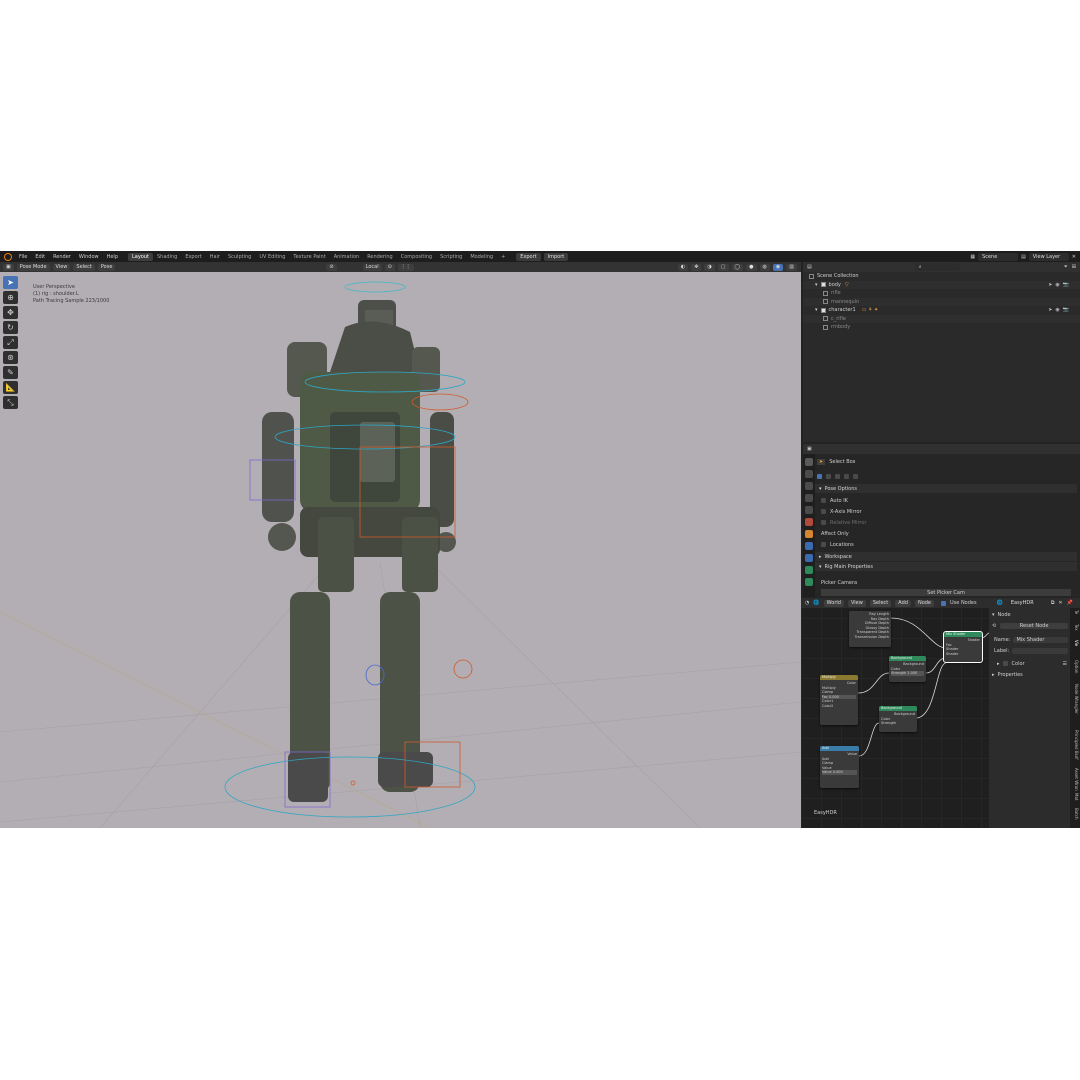 The width and height of the screenshot is (1080, 1080). I want to click on workspace-tab-compositing: Compositing, so click(416, 257).